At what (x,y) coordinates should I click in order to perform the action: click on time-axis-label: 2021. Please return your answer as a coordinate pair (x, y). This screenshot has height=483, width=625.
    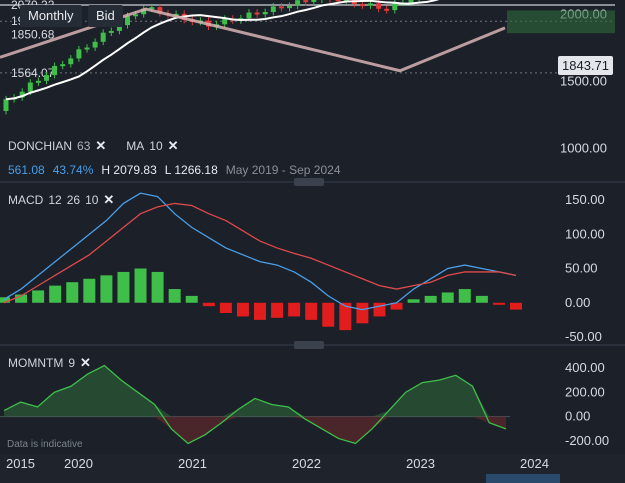
    Looking at the image, I should click on (192, 463).